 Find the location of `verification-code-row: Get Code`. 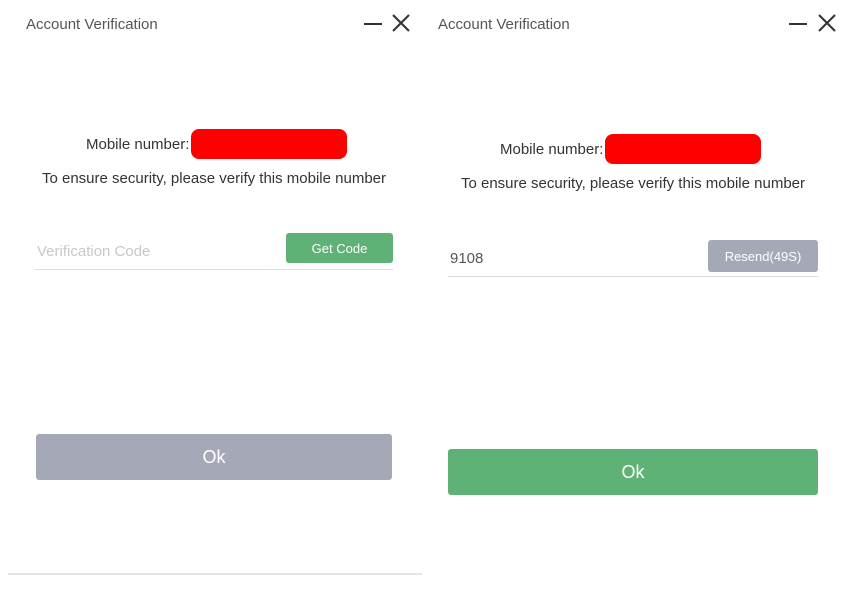

verification-code-row: Get Code is located at coordinates (214, 251).